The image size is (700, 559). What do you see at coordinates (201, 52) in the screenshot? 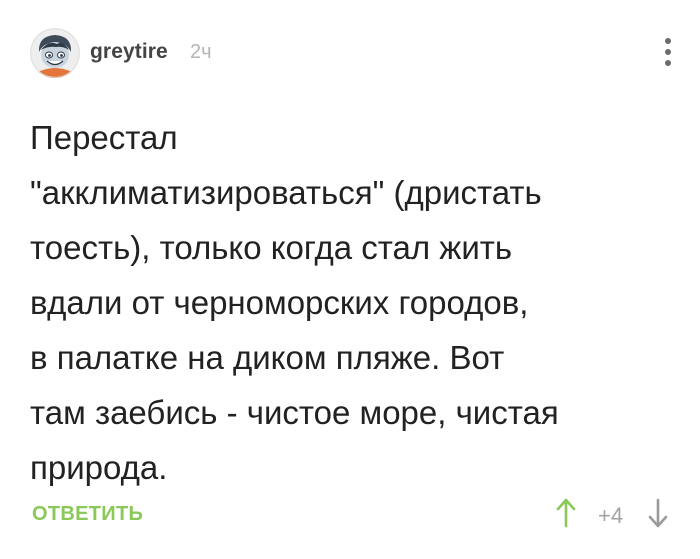
I see `timestamp: 2ч` at bounding box center [201, 52].